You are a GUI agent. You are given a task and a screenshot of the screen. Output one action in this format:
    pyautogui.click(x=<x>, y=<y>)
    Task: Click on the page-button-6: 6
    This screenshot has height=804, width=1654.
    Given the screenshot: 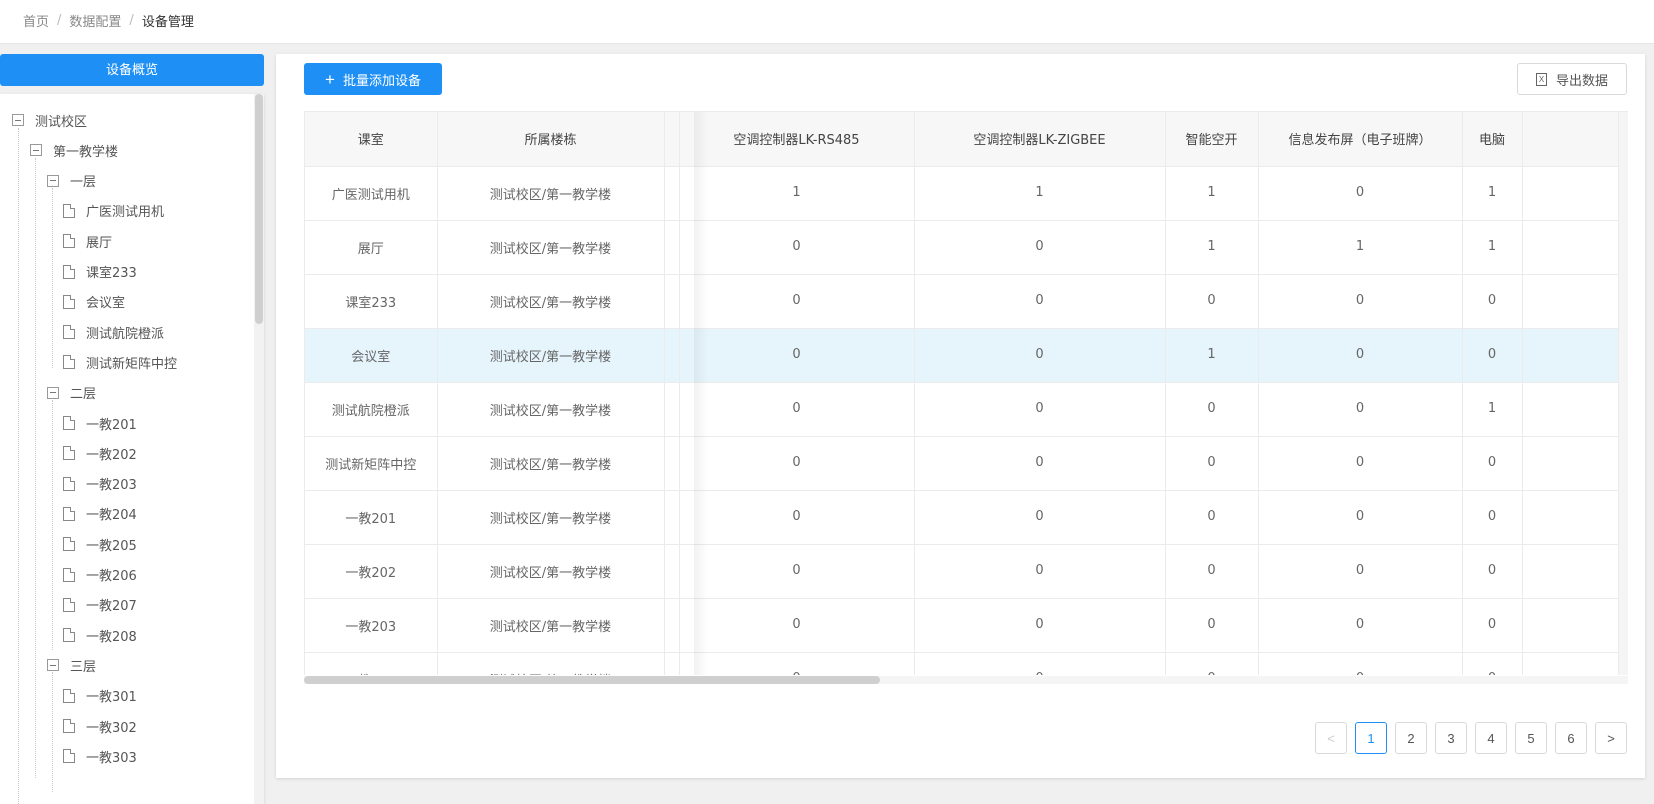 What is the action you would take?
    pyautogui.click(x=1571, y=738)
    